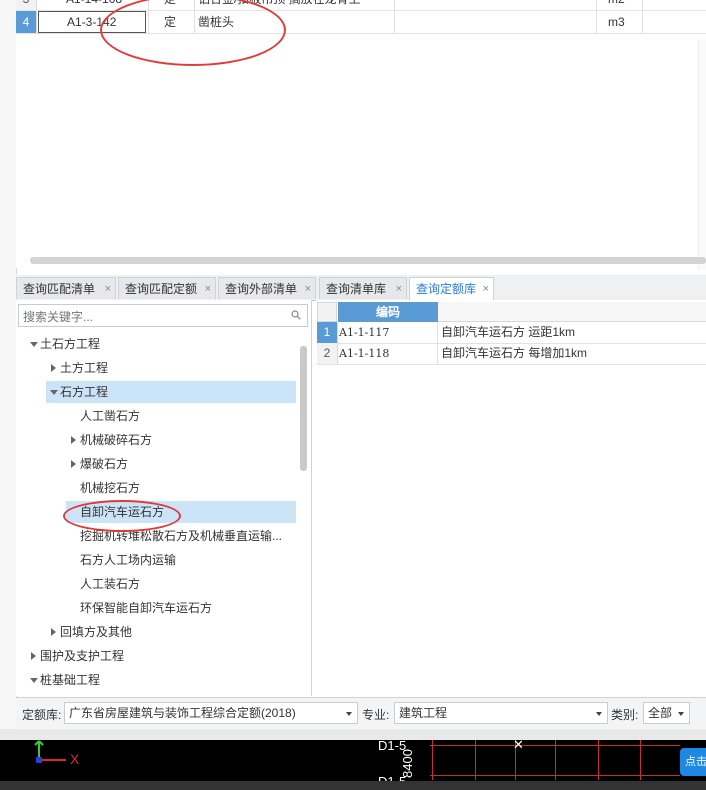  What do you see at coordinates (353, 785) in the screenshot?
I see `status-strip` at bounding box center [353, 785].